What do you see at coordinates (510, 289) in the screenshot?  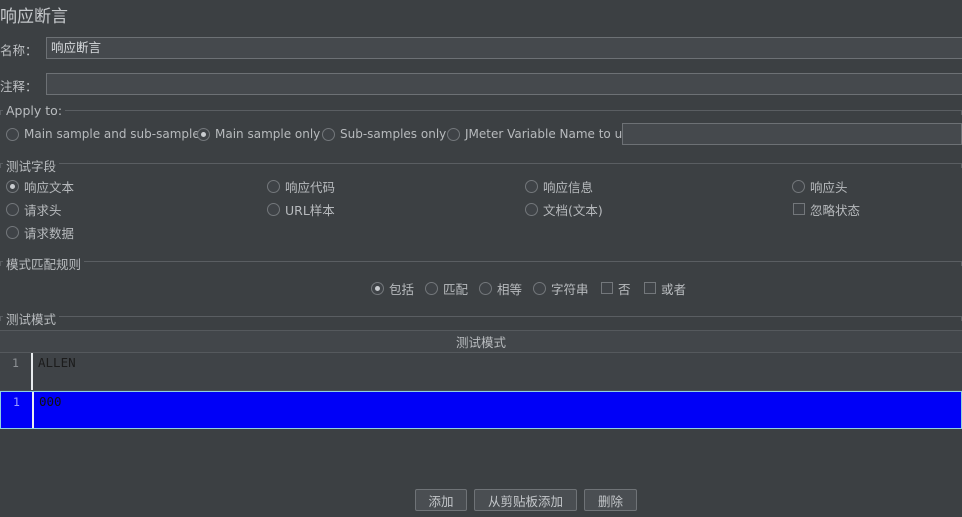 I see `option-label: 相等` at bounding box center [510, 289].